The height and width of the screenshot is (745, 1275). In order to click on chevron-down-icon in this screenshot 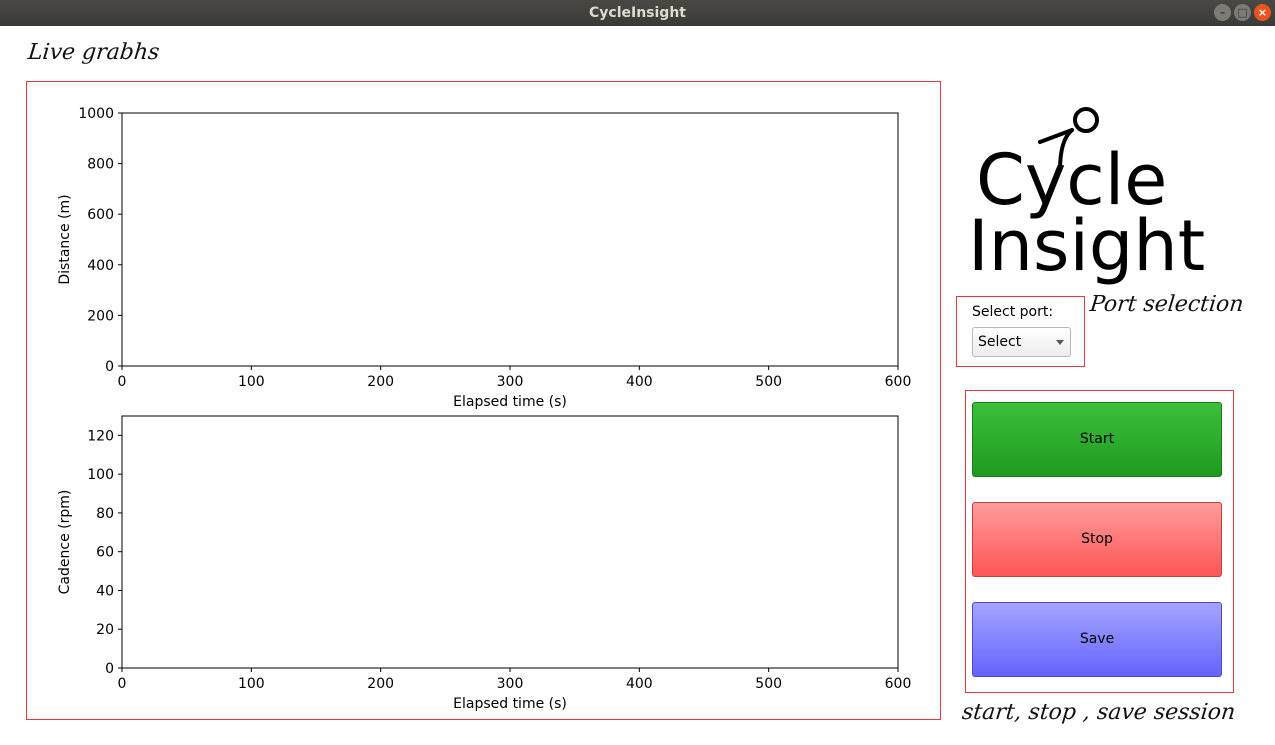, I will do `click(1060, 342)`.